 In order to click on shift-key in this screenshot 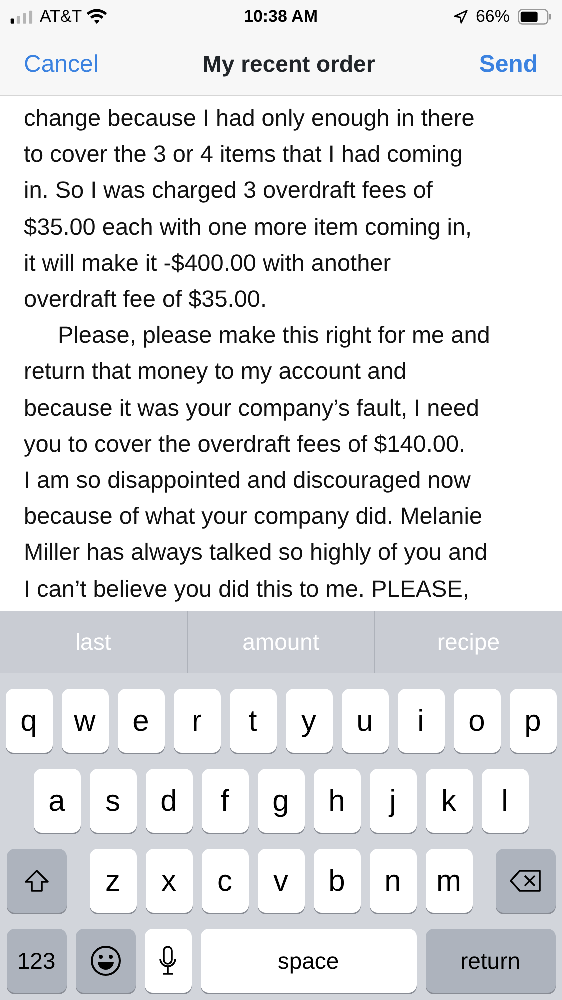, I will do `click(36, 881)`.